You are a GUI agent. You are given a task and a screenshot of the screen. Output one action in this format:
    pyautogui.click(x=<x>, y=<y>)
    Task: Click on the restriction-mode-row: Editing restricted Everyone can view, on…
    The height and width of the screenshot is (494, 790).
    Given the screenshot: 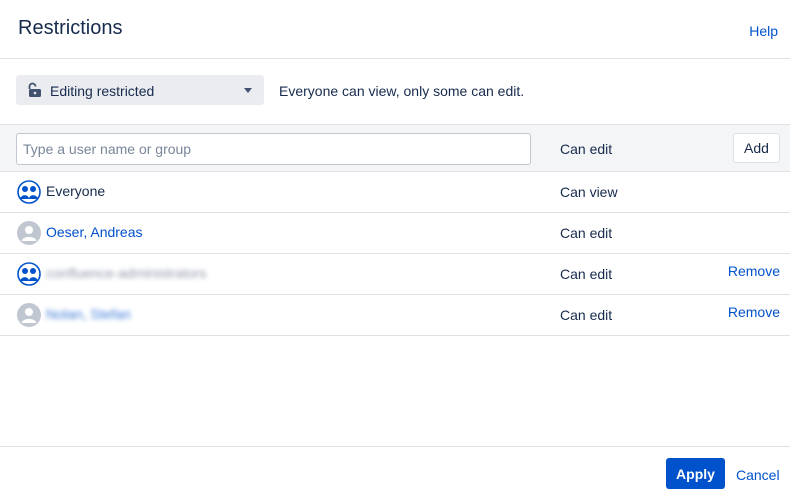 What is the action you would take?
    pyautogui.click(x=395, y=92)
    